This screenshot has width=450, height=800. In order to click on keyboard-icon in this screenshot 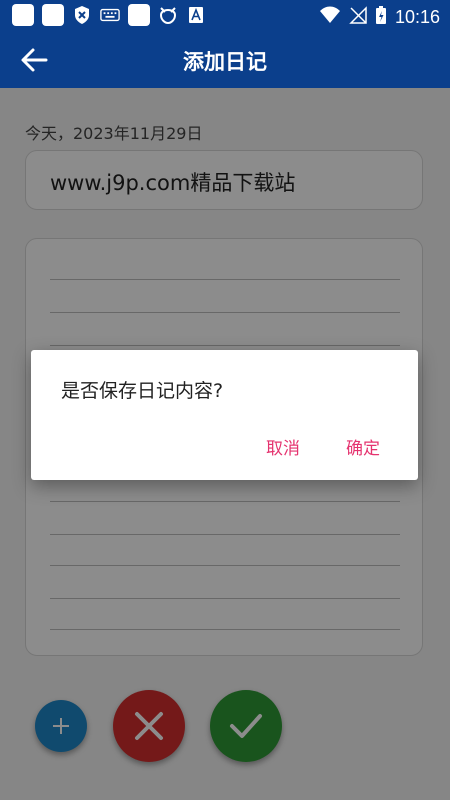, I will do `click(110, 15)`.